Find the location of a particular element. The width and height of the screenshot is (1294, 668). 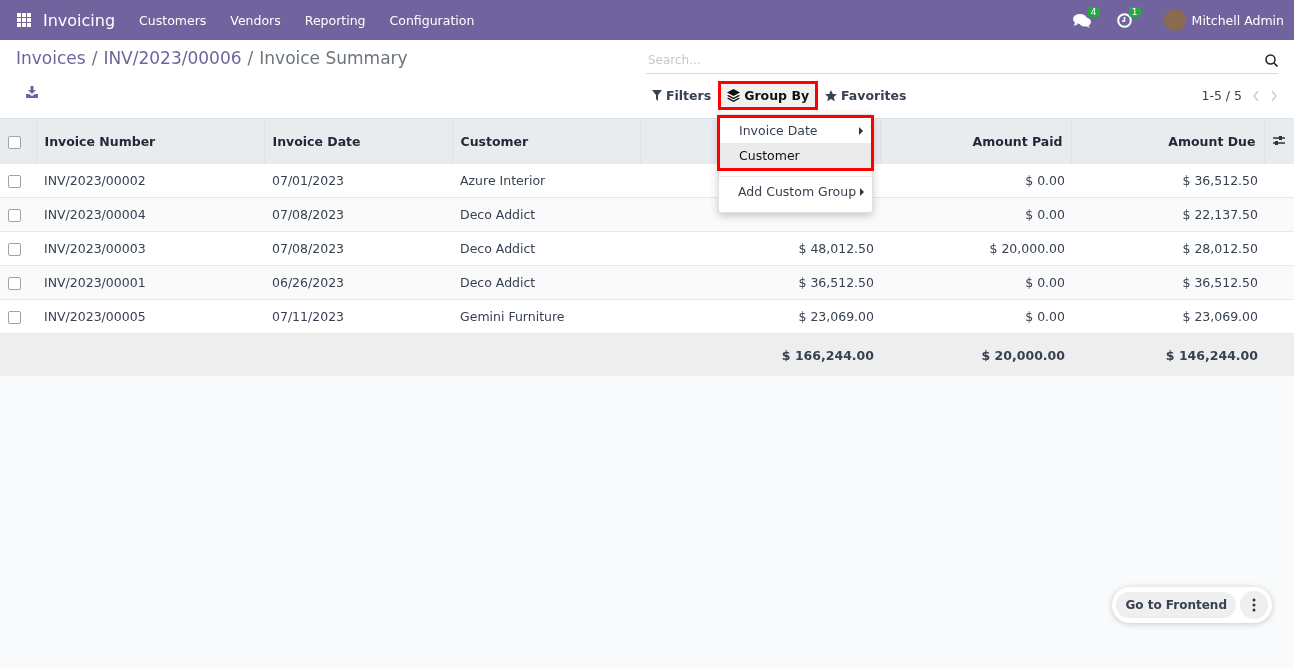

table-cell: $ 20,000.00 is located at coordinates (975, 248).